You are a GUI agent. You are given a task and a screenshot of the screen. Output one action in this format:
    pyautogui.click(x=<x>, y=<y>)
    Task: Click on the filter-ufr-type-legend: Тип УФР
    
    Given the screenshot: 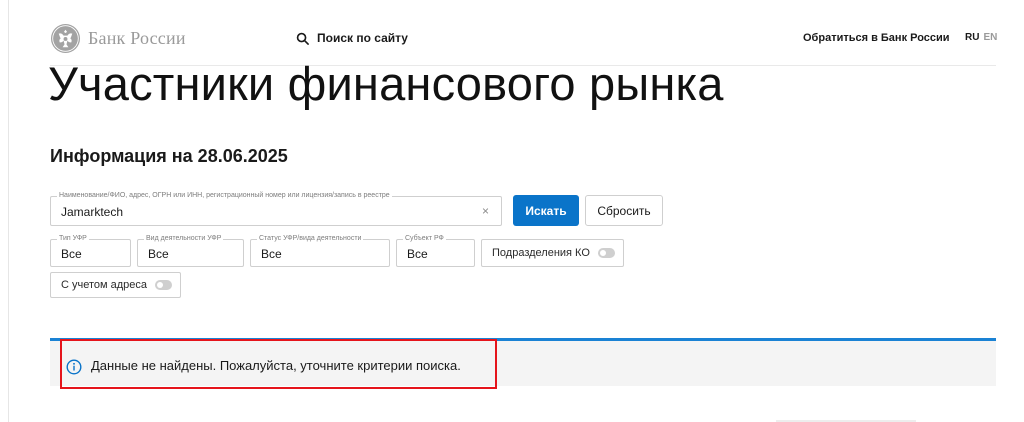 What is the action you would take?
    pyautogui.click(x=73, y=239)
    